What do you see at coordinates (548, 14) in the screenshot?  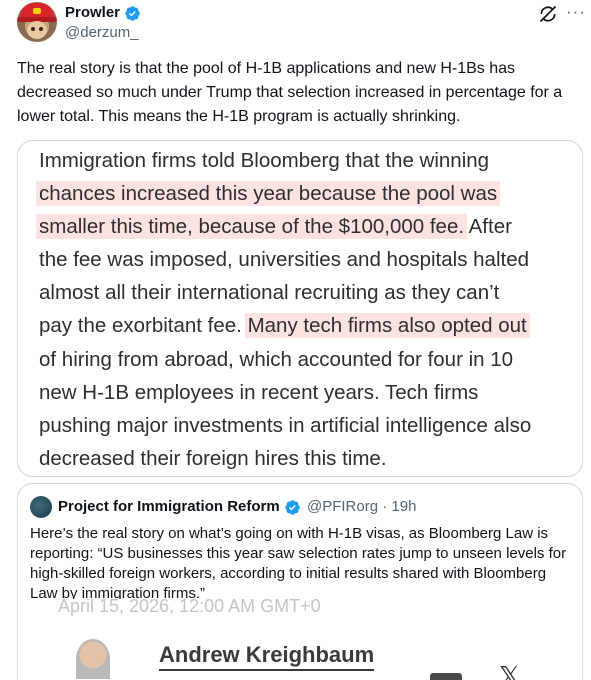 I see `grok-icon` at bounding box center [548, 14].